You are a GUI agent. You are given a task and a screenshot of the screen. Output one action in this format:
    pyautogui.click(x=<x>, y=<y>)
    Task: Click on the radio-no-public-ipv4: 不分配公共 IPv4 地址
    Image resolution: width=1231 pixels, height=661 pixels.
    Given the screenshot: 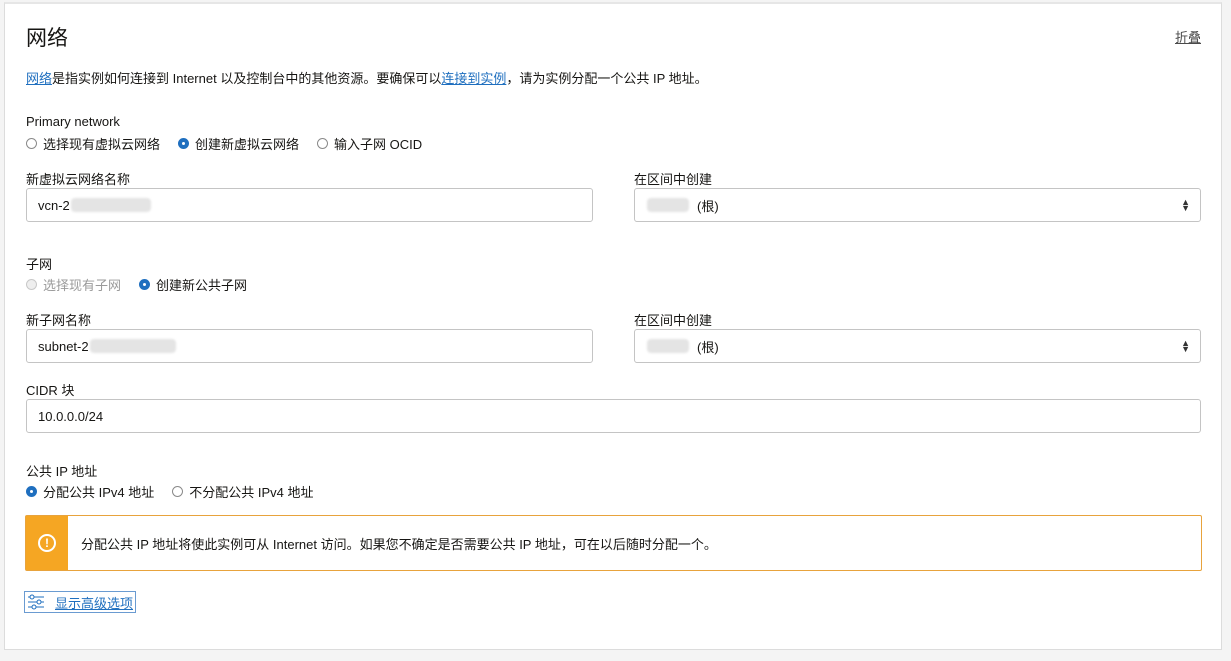 What is the action you would take?
    pyautogui.click(x=243, y=491)
    